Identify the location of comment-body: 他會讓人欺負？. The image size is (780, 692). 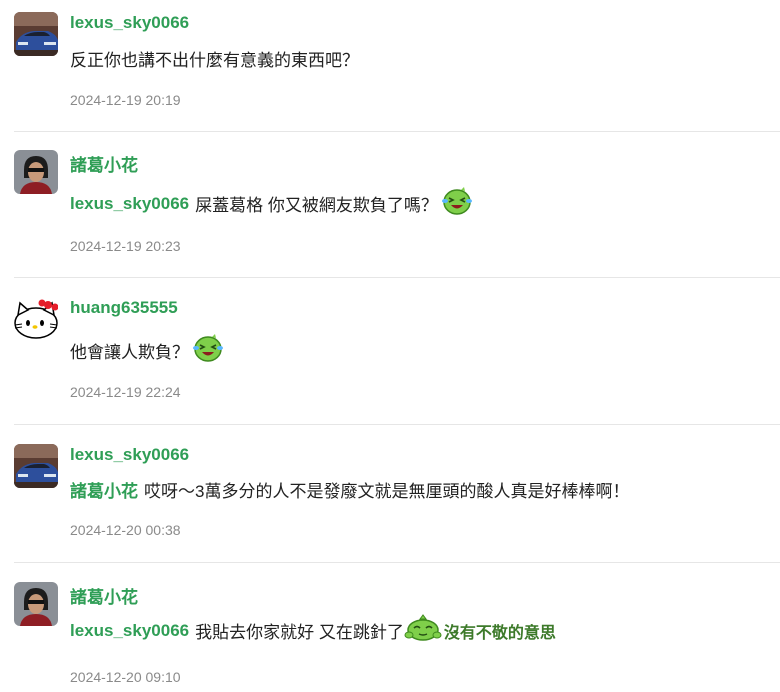
(129, 352).